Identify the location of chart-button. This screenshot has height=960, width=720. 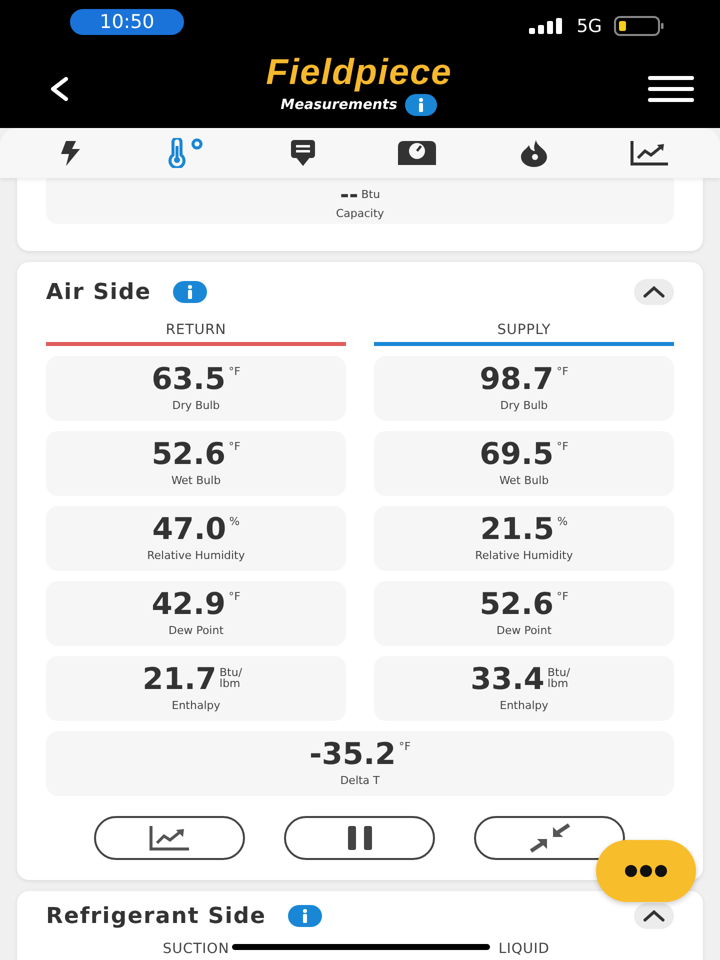
(169, 838).